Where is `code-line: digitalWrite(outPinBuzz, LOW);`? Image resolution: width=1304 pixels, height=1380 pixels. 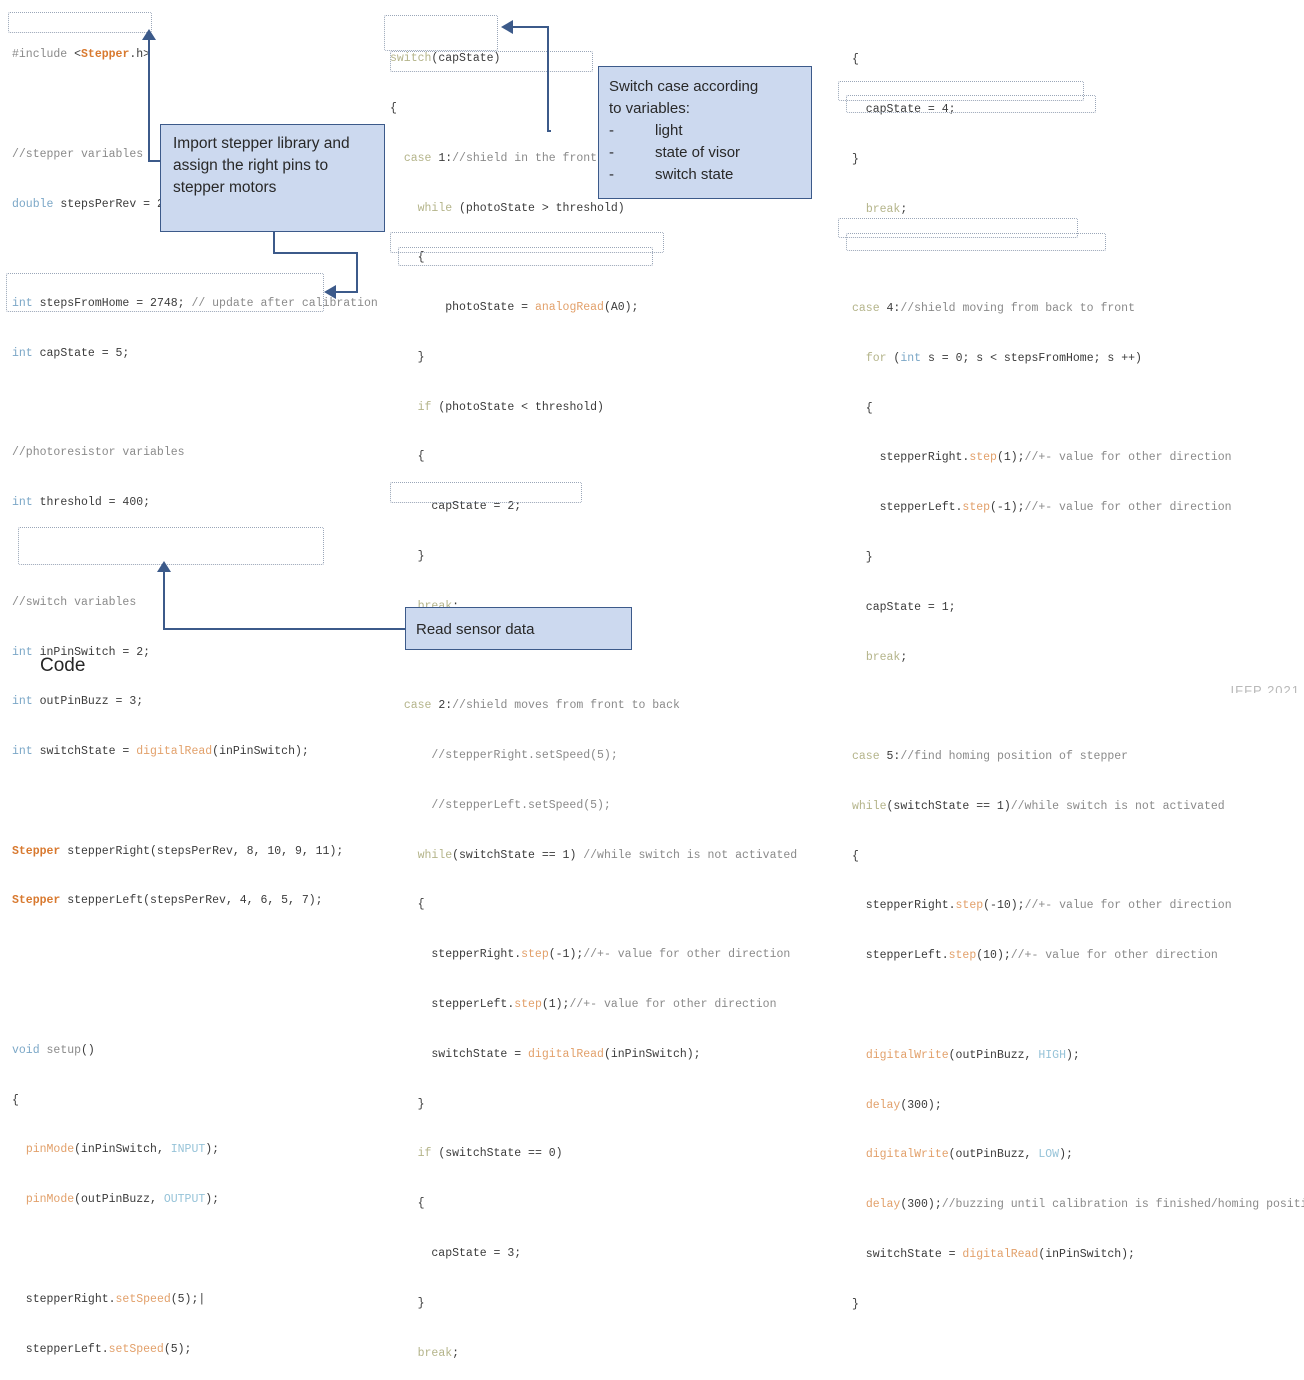 code-line: digitalWrite(outPinBuzz, LOW); is located at coordinates (969, 1155).